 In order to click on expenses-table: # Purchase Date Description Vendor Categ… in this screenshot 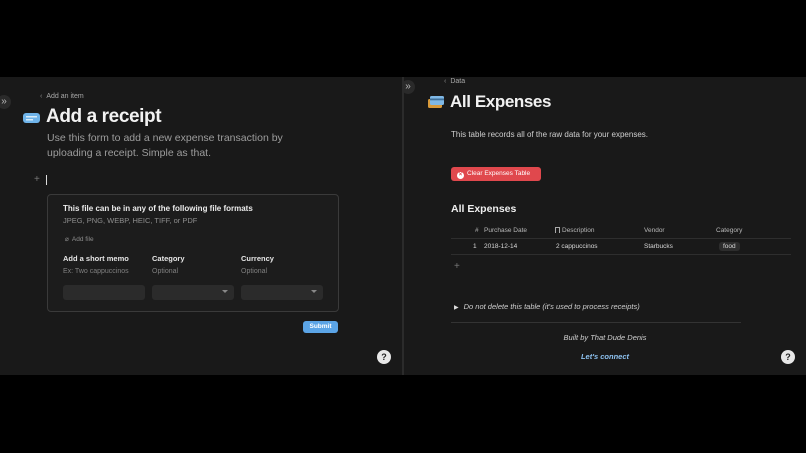, I will do `click(621, 247)`.